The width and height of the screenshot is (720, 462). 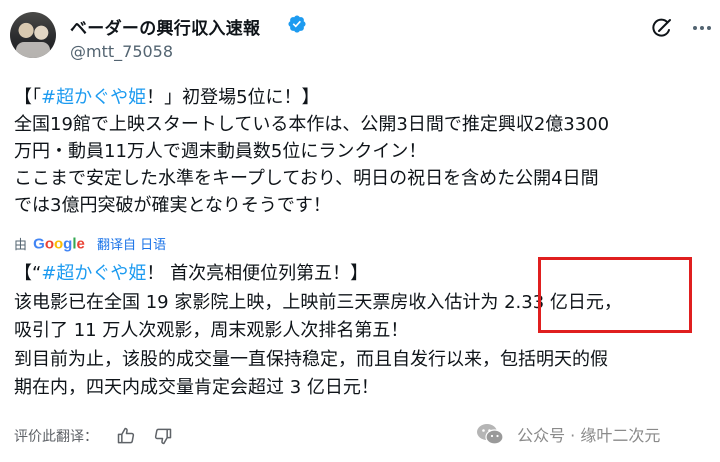 What do you see at coordinates (311, 359) in the screenshot?
I see `tweet-line: 到目前为止，该股的成交量一直保持稳定，而且自发行以来，包括明天的假` at bounding box center [311, 359].